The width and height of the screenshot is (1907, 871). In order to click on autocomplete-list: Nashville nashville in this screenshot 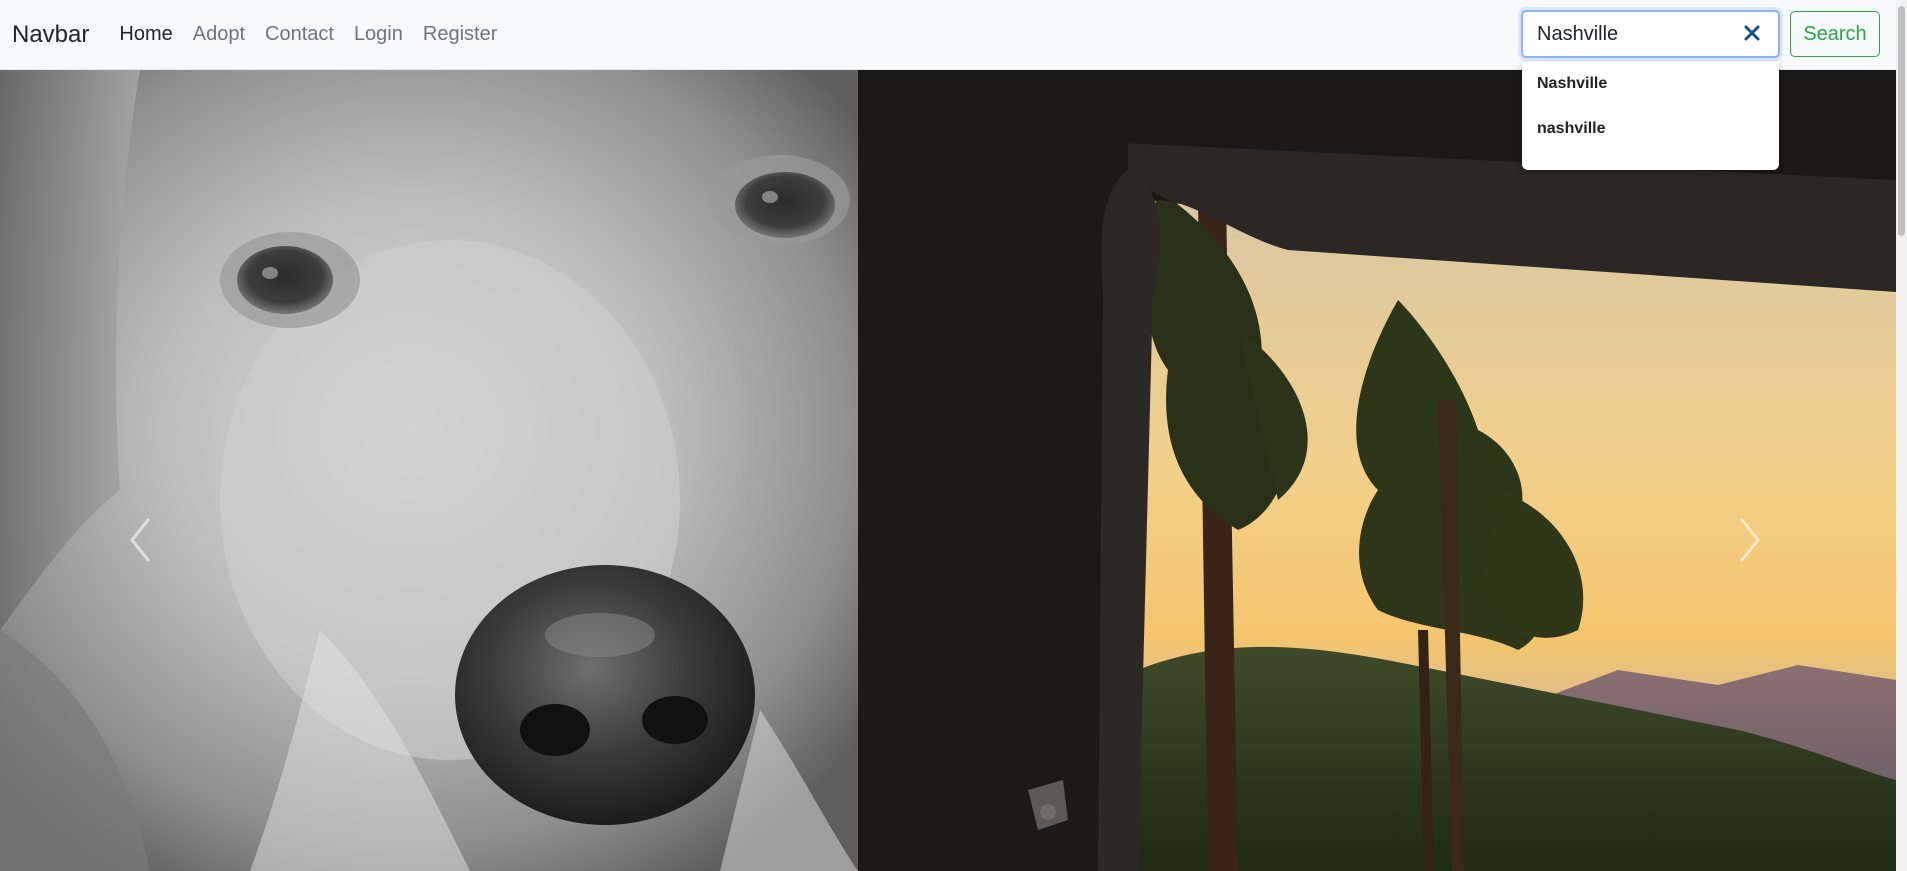, I will do `click(1650, 116)`.